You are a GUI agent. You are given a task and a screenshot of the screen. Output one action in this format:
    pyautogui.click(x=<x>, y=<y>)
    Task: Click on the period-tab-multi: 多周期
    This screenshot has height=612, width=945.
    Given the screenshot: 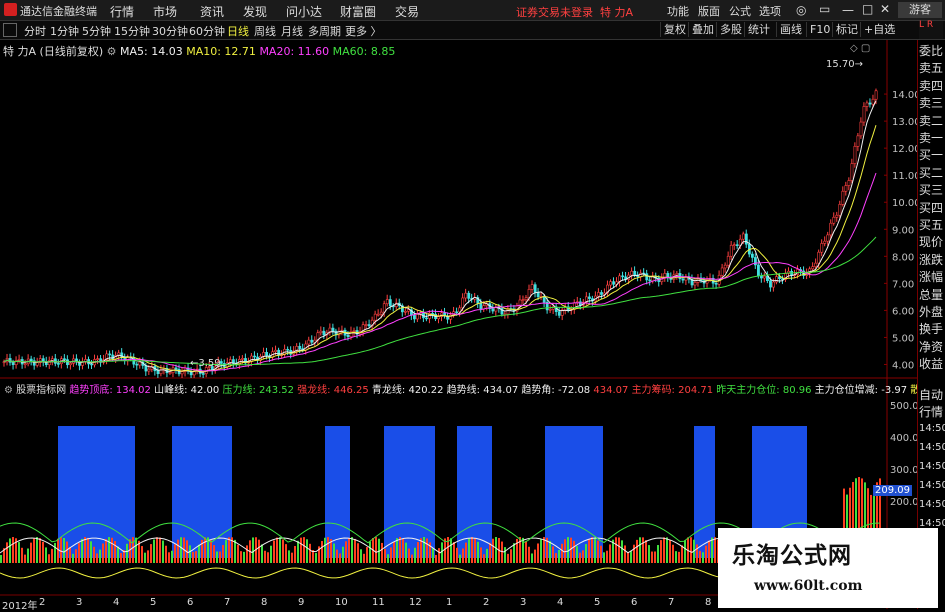 What is the action you would take?
    pyautogui.click(x=324, y=31)
    